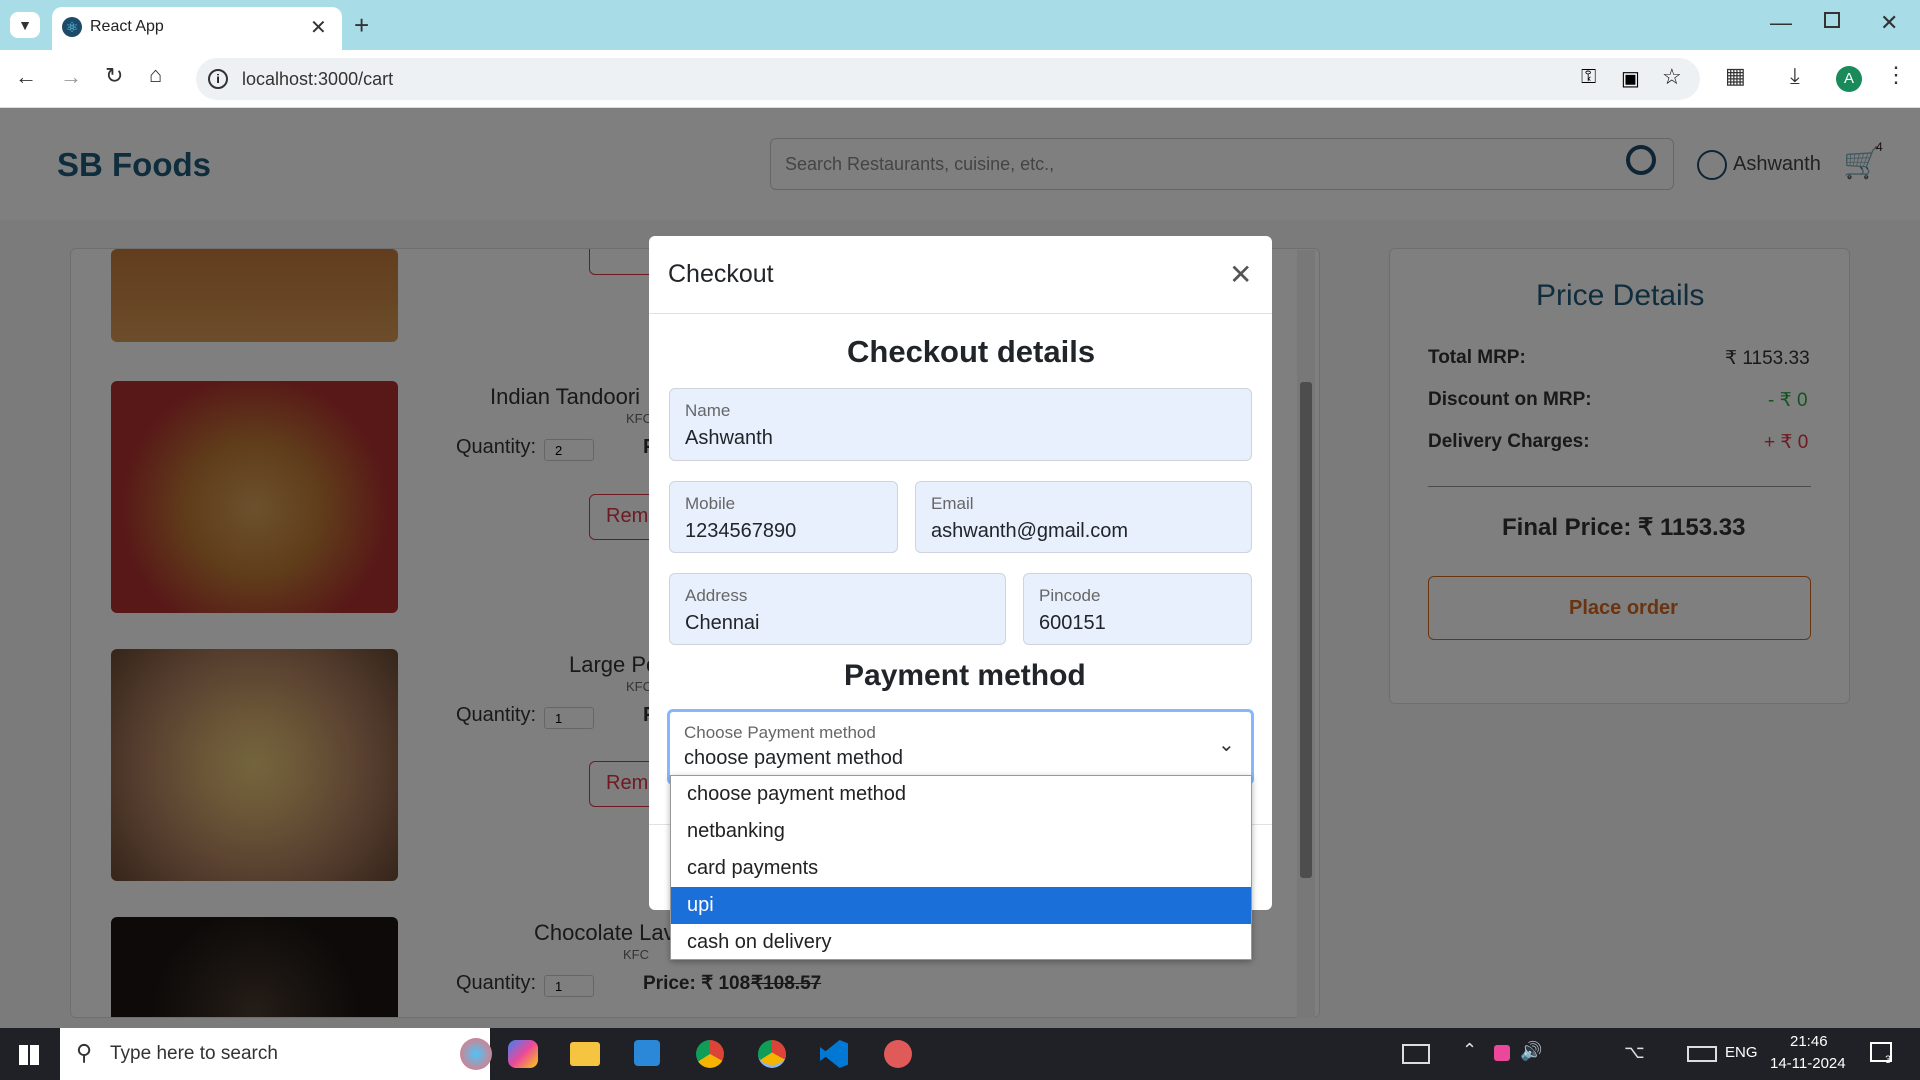 The width and height of the screenshot is (1920, 1080). Describe the element at coordinates (1809, 1041) in the screenshot. I see `clock-time: 21:46` at that location.